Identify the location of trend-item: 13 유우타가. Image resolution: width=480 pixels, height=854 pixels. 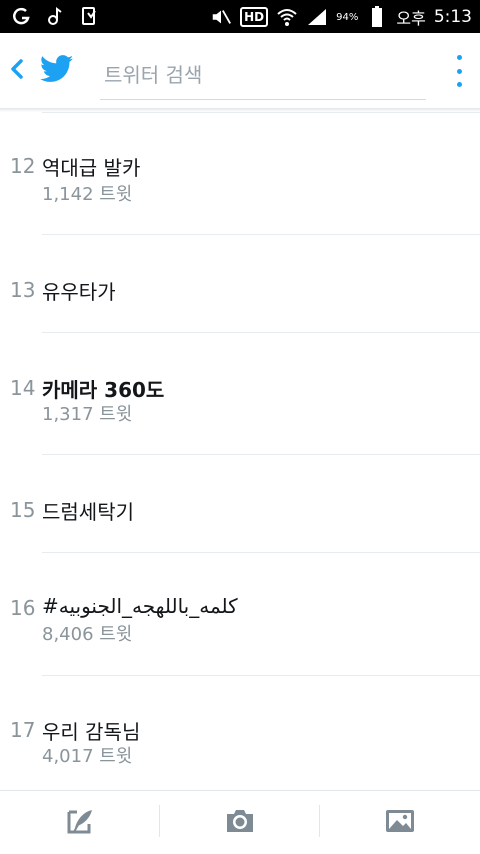
(240, 304).